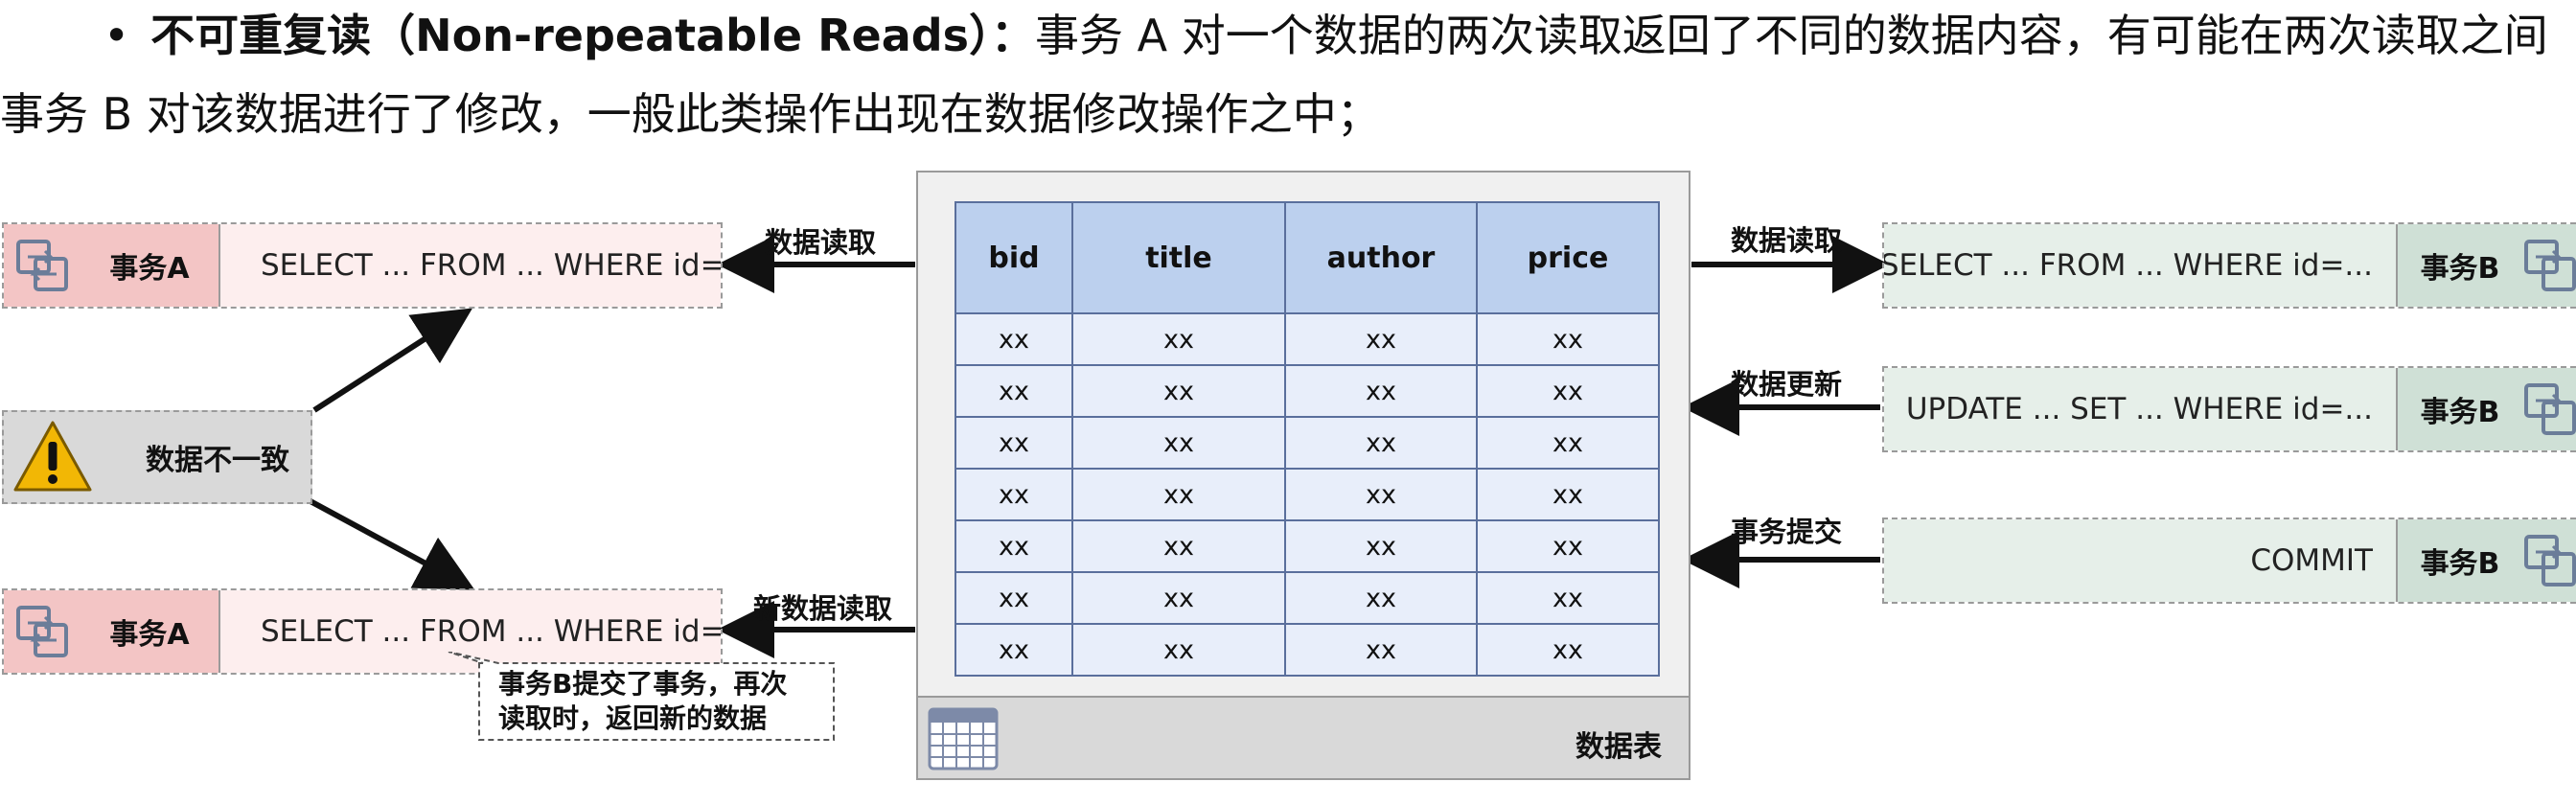 The width and height of the screenshot is (2576, 805). What do you see at coordinates (1381, 257) in the screenshot?
I see `col-header-author: author` at bounding box center [1381, 257].